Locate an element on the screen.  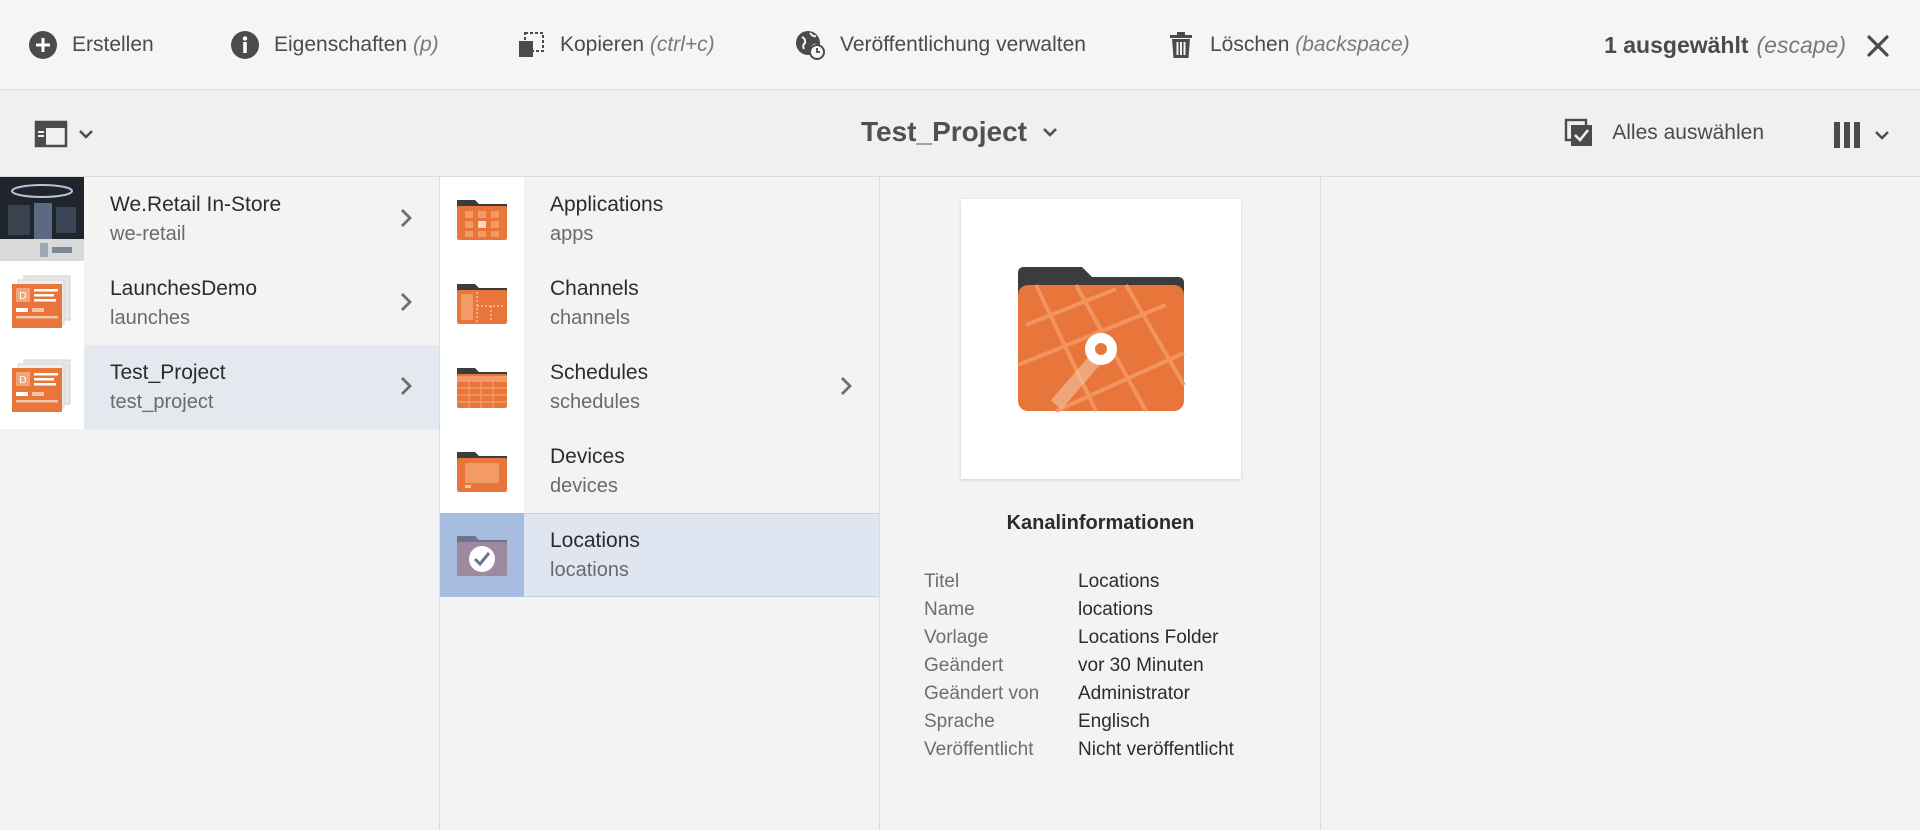
metadata-value: Englisch is located at coordinates (1114, 721).